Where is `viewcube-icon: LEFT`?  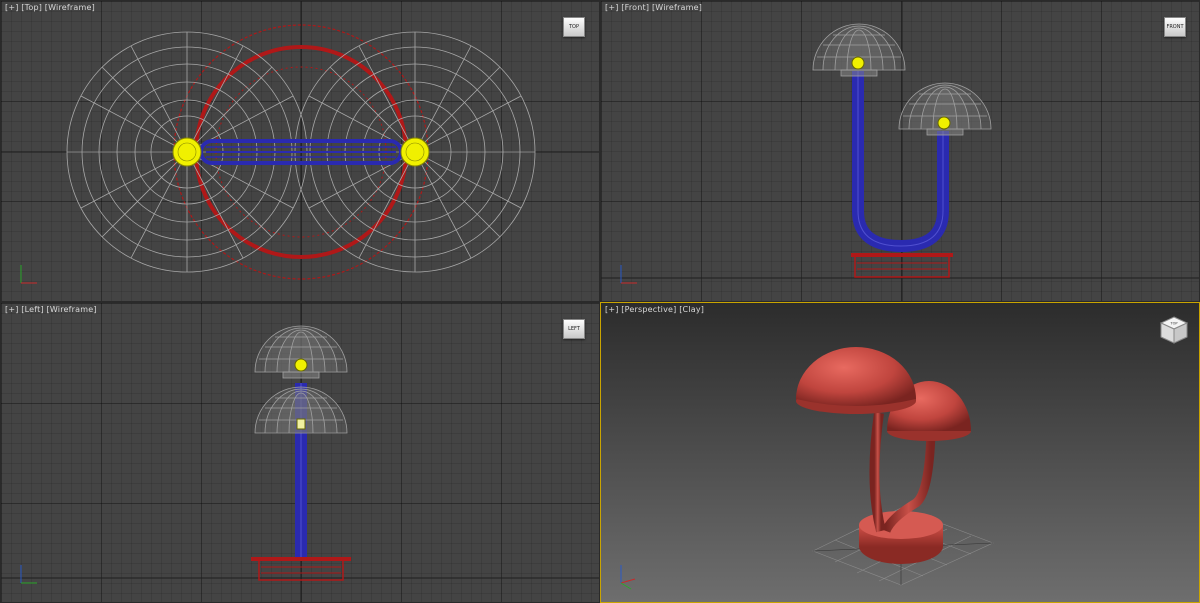 viewcube-icon: LEFT is located at coordinates (574, 329).